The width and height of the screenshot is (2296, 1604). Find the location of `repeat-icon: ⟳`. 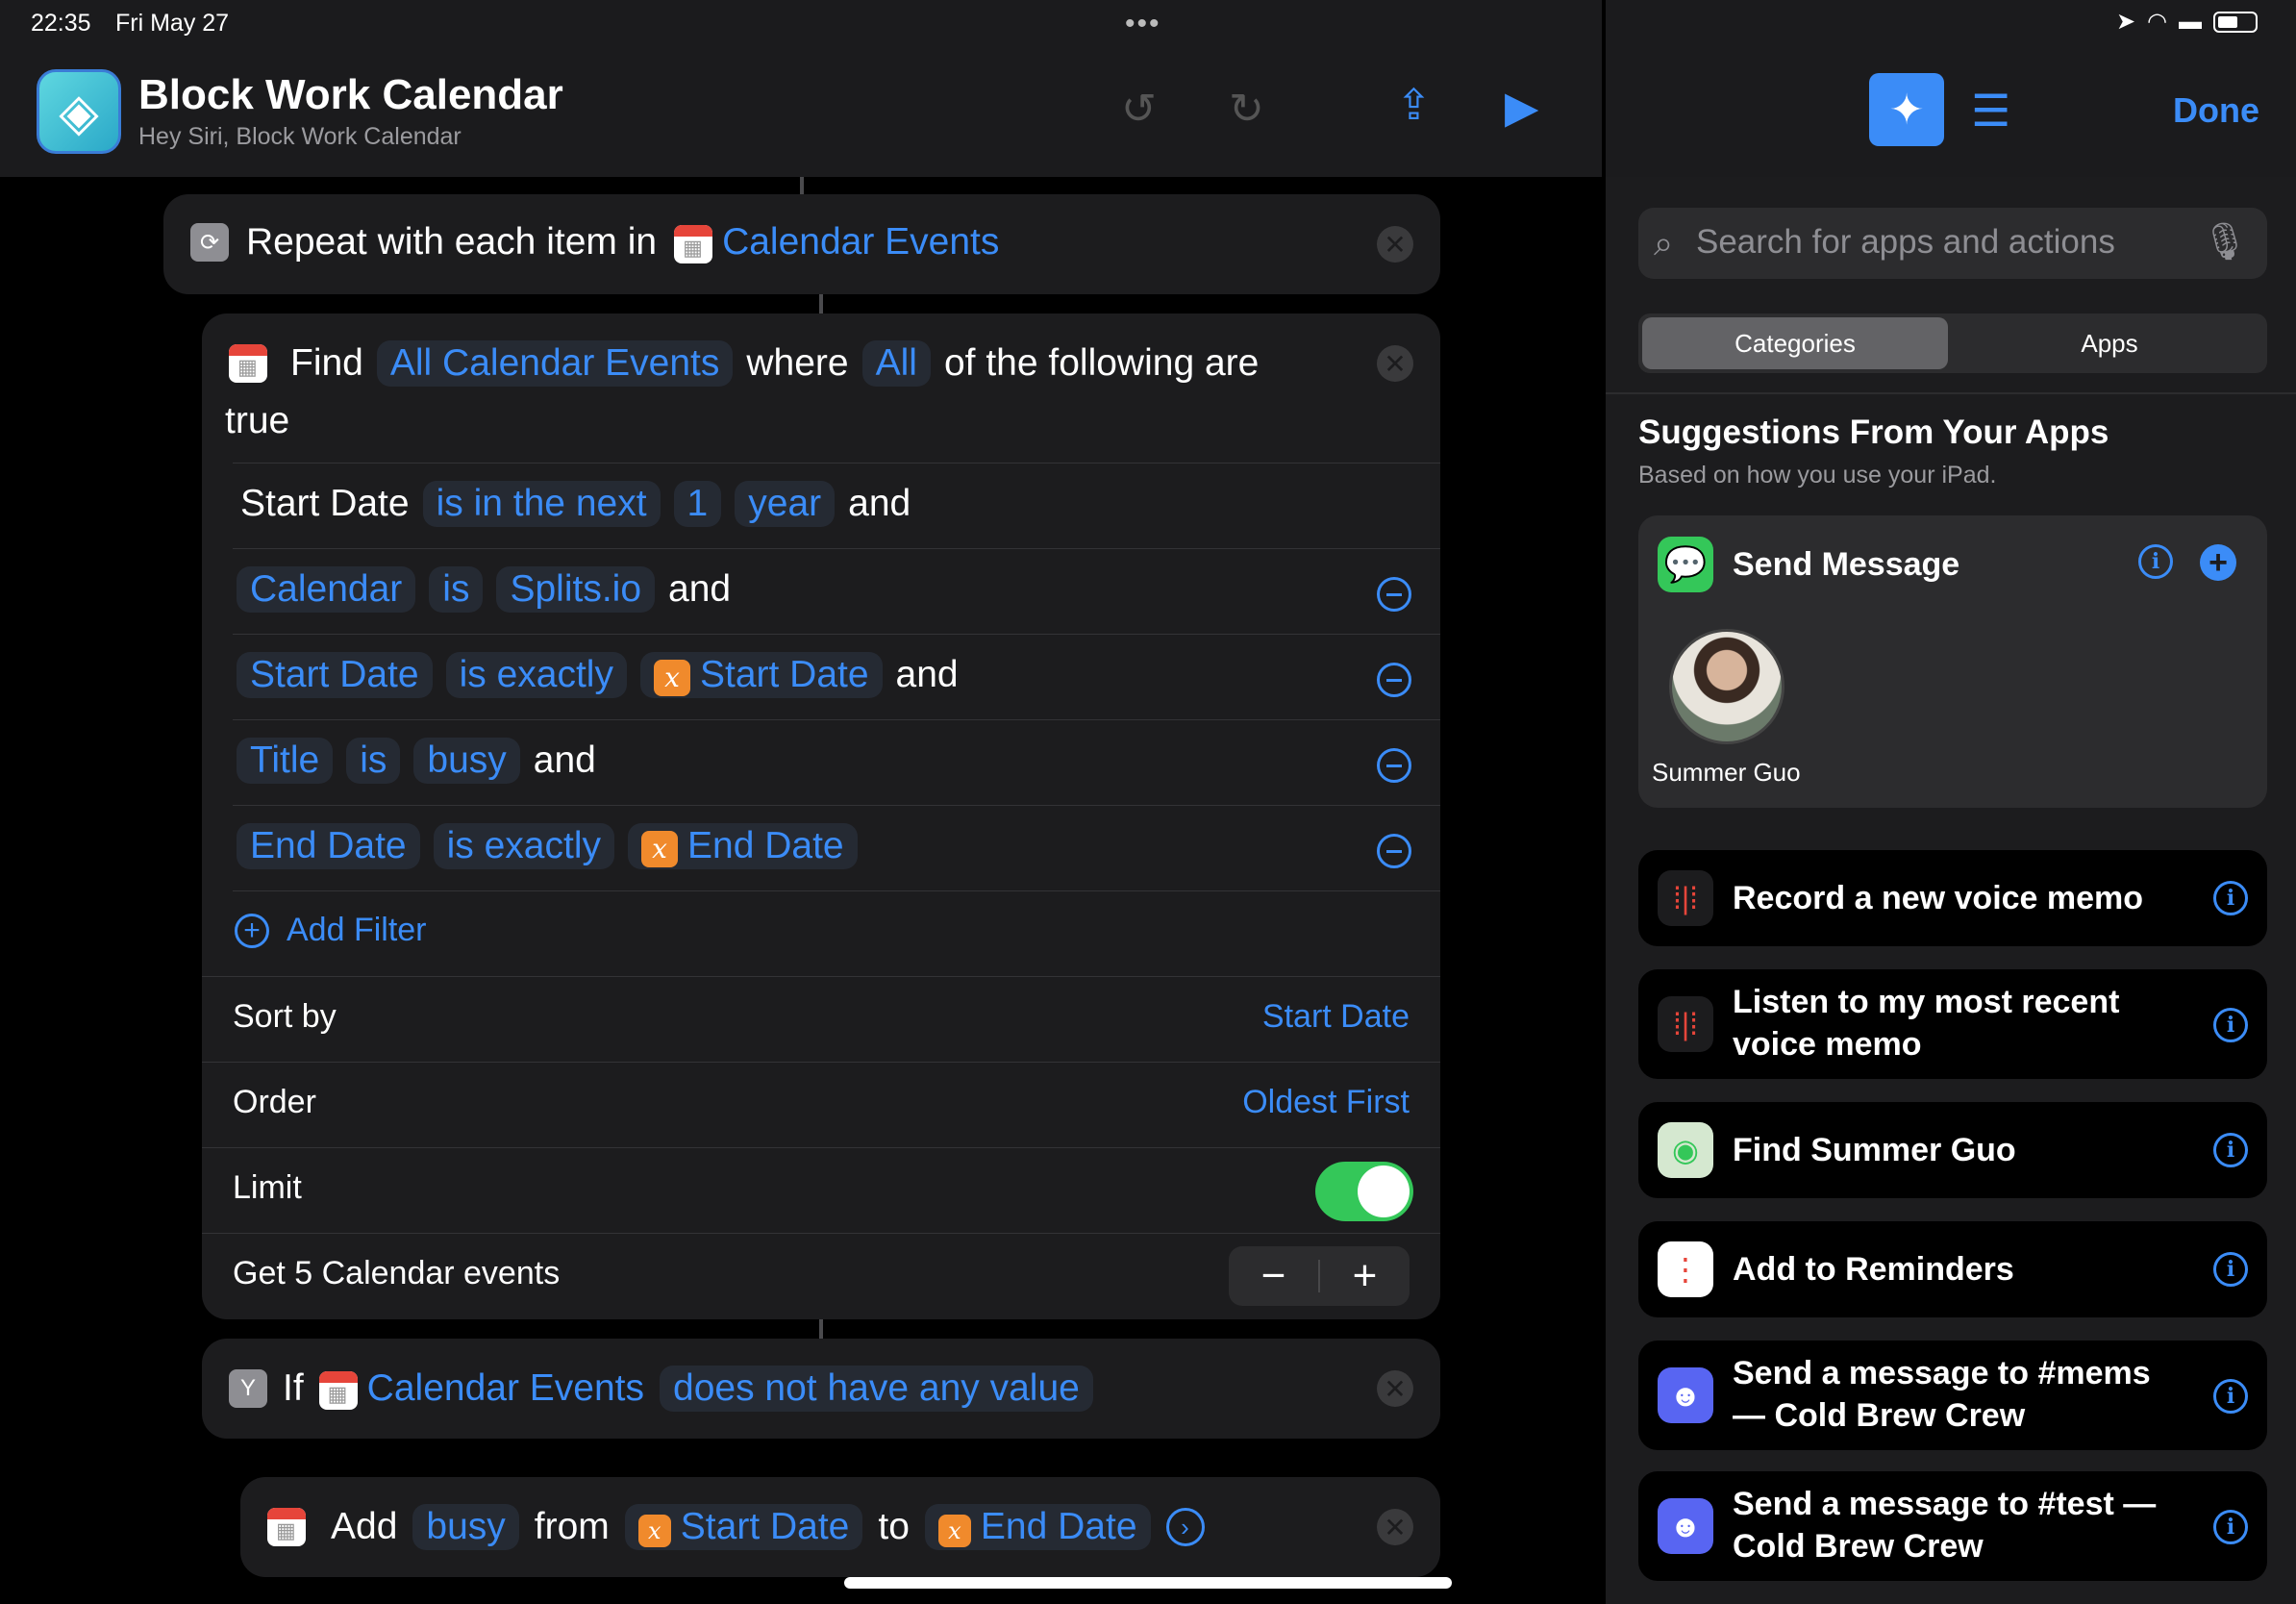

repeat-icon: ⟳ is located at coordinates (209, 242).